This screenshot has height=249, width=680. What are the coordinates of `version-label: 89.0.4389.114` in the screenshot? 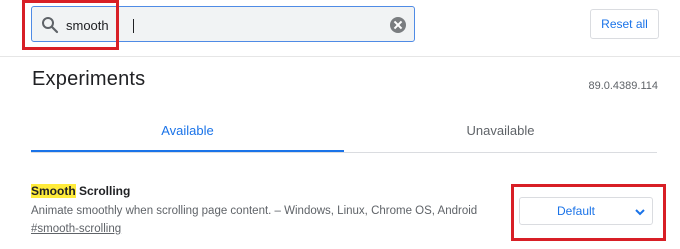 It's located at (623, 86).